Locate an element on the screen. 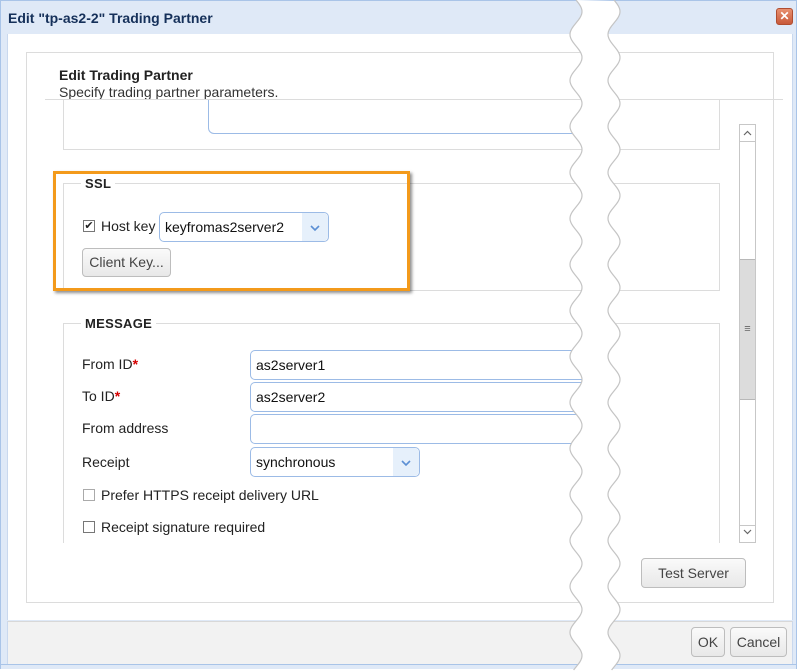 Image resolution: width=799 pixels, height=671 pixels. test-server-button: Test Server is located at coordinates (693, 573).